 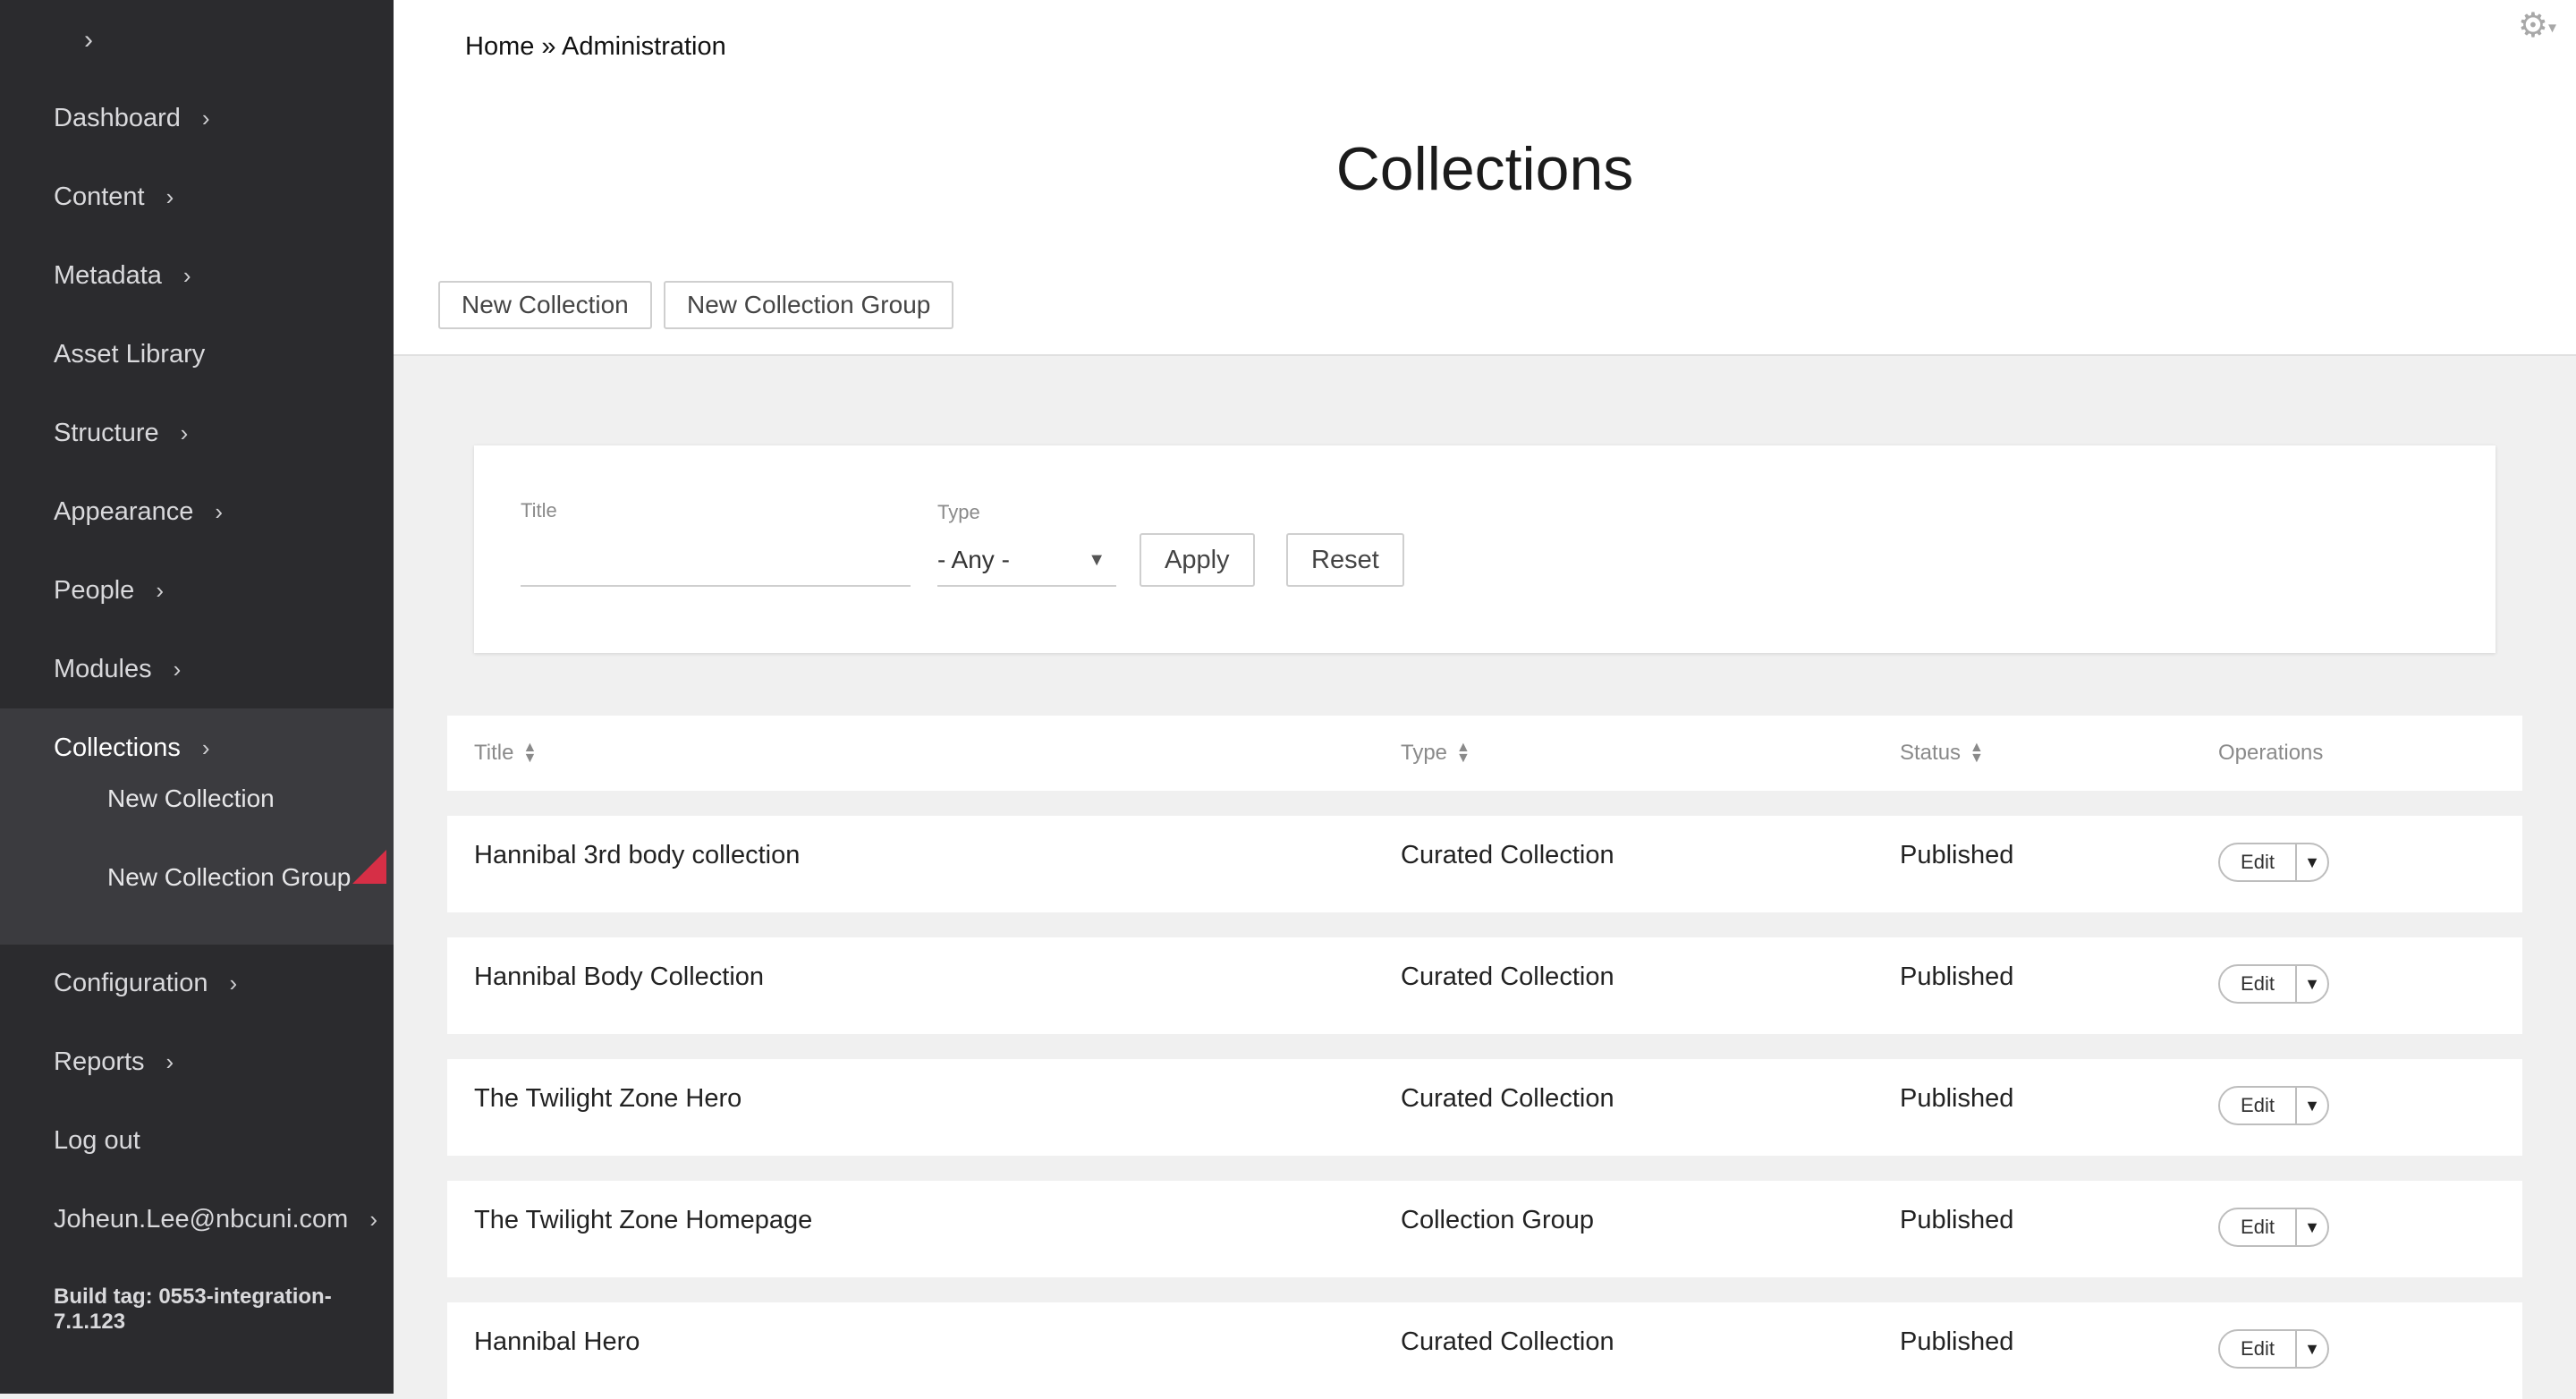 What do you see at coordinates (545, 305) in the screenshot?
I see `new-collection-button: New Collection` at bounding box center [545, 305].